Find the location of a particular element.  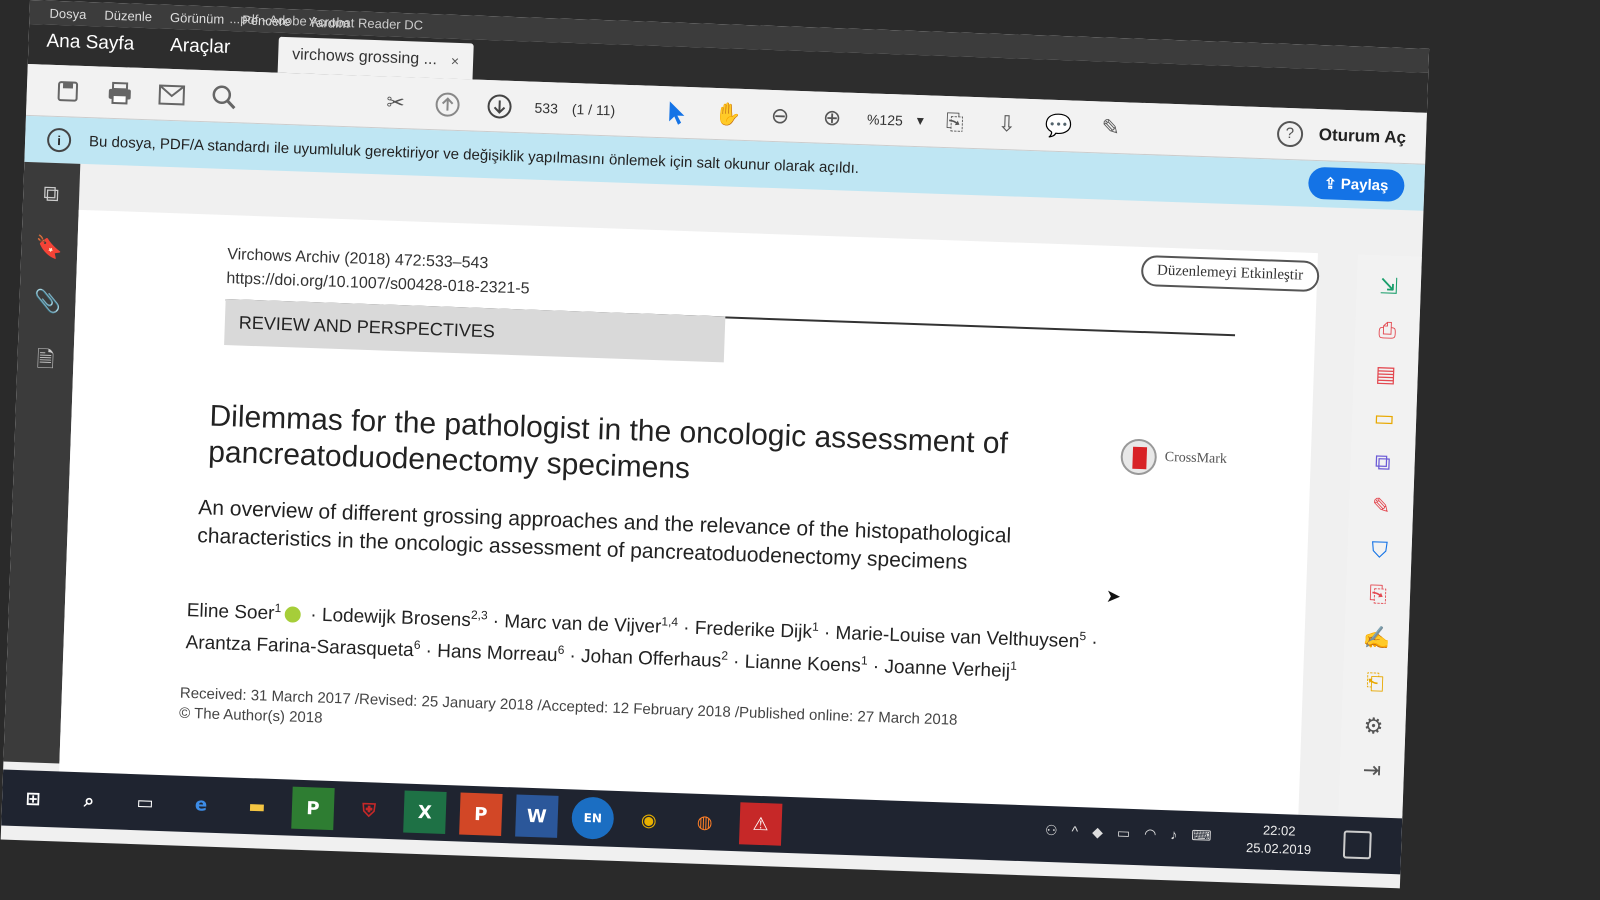

language-icon: EN is located at coordinates (593, 818).